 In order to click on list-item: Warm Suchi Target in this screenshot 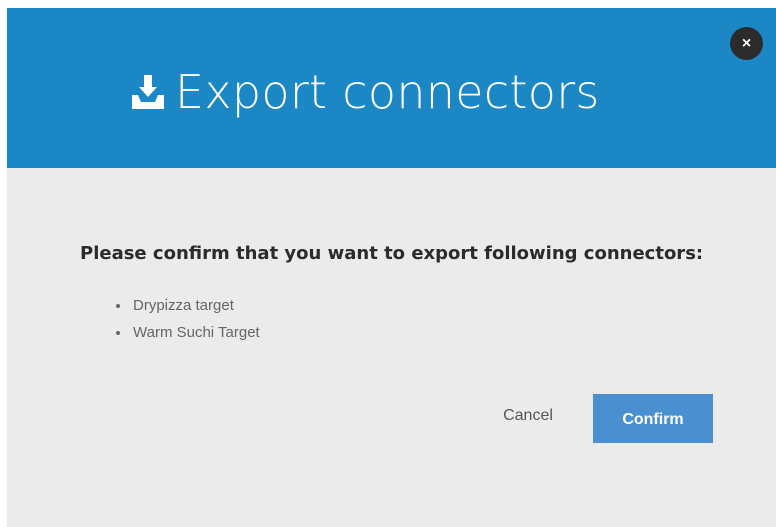, I will do `click(195, 332)`.